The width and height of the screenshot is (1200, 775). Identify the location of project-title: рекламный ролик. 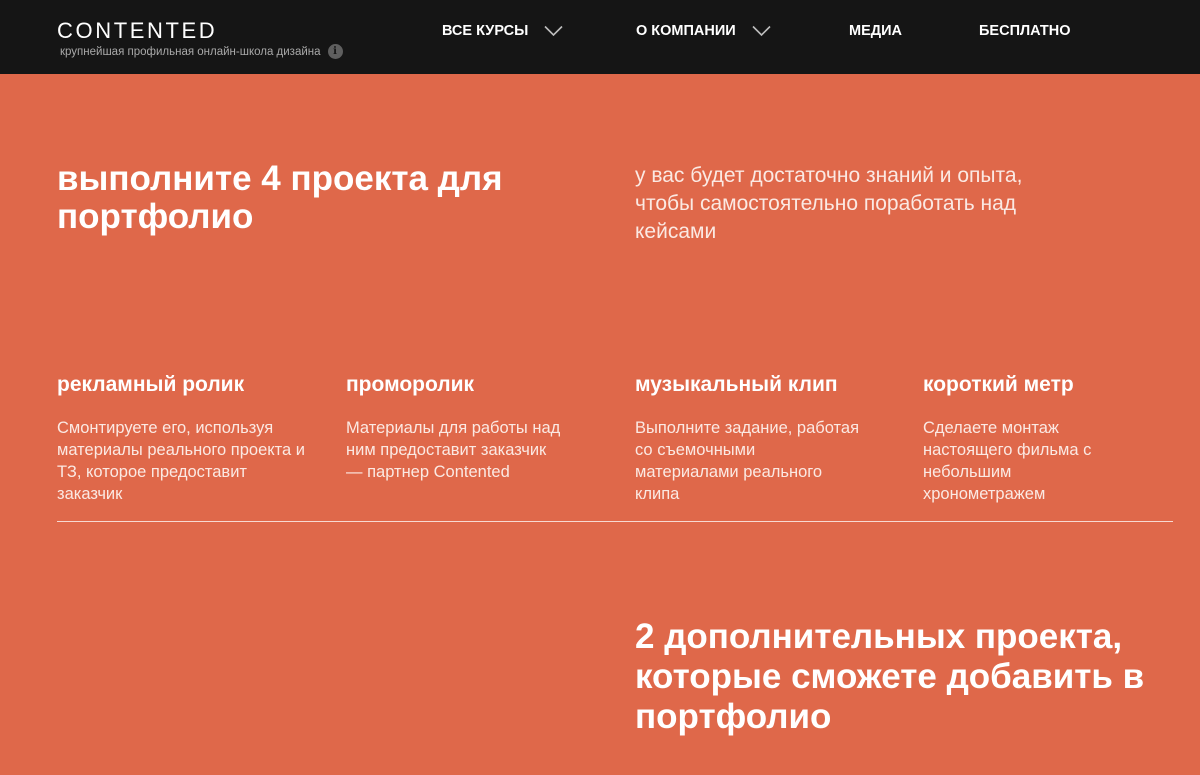
(151, 384).